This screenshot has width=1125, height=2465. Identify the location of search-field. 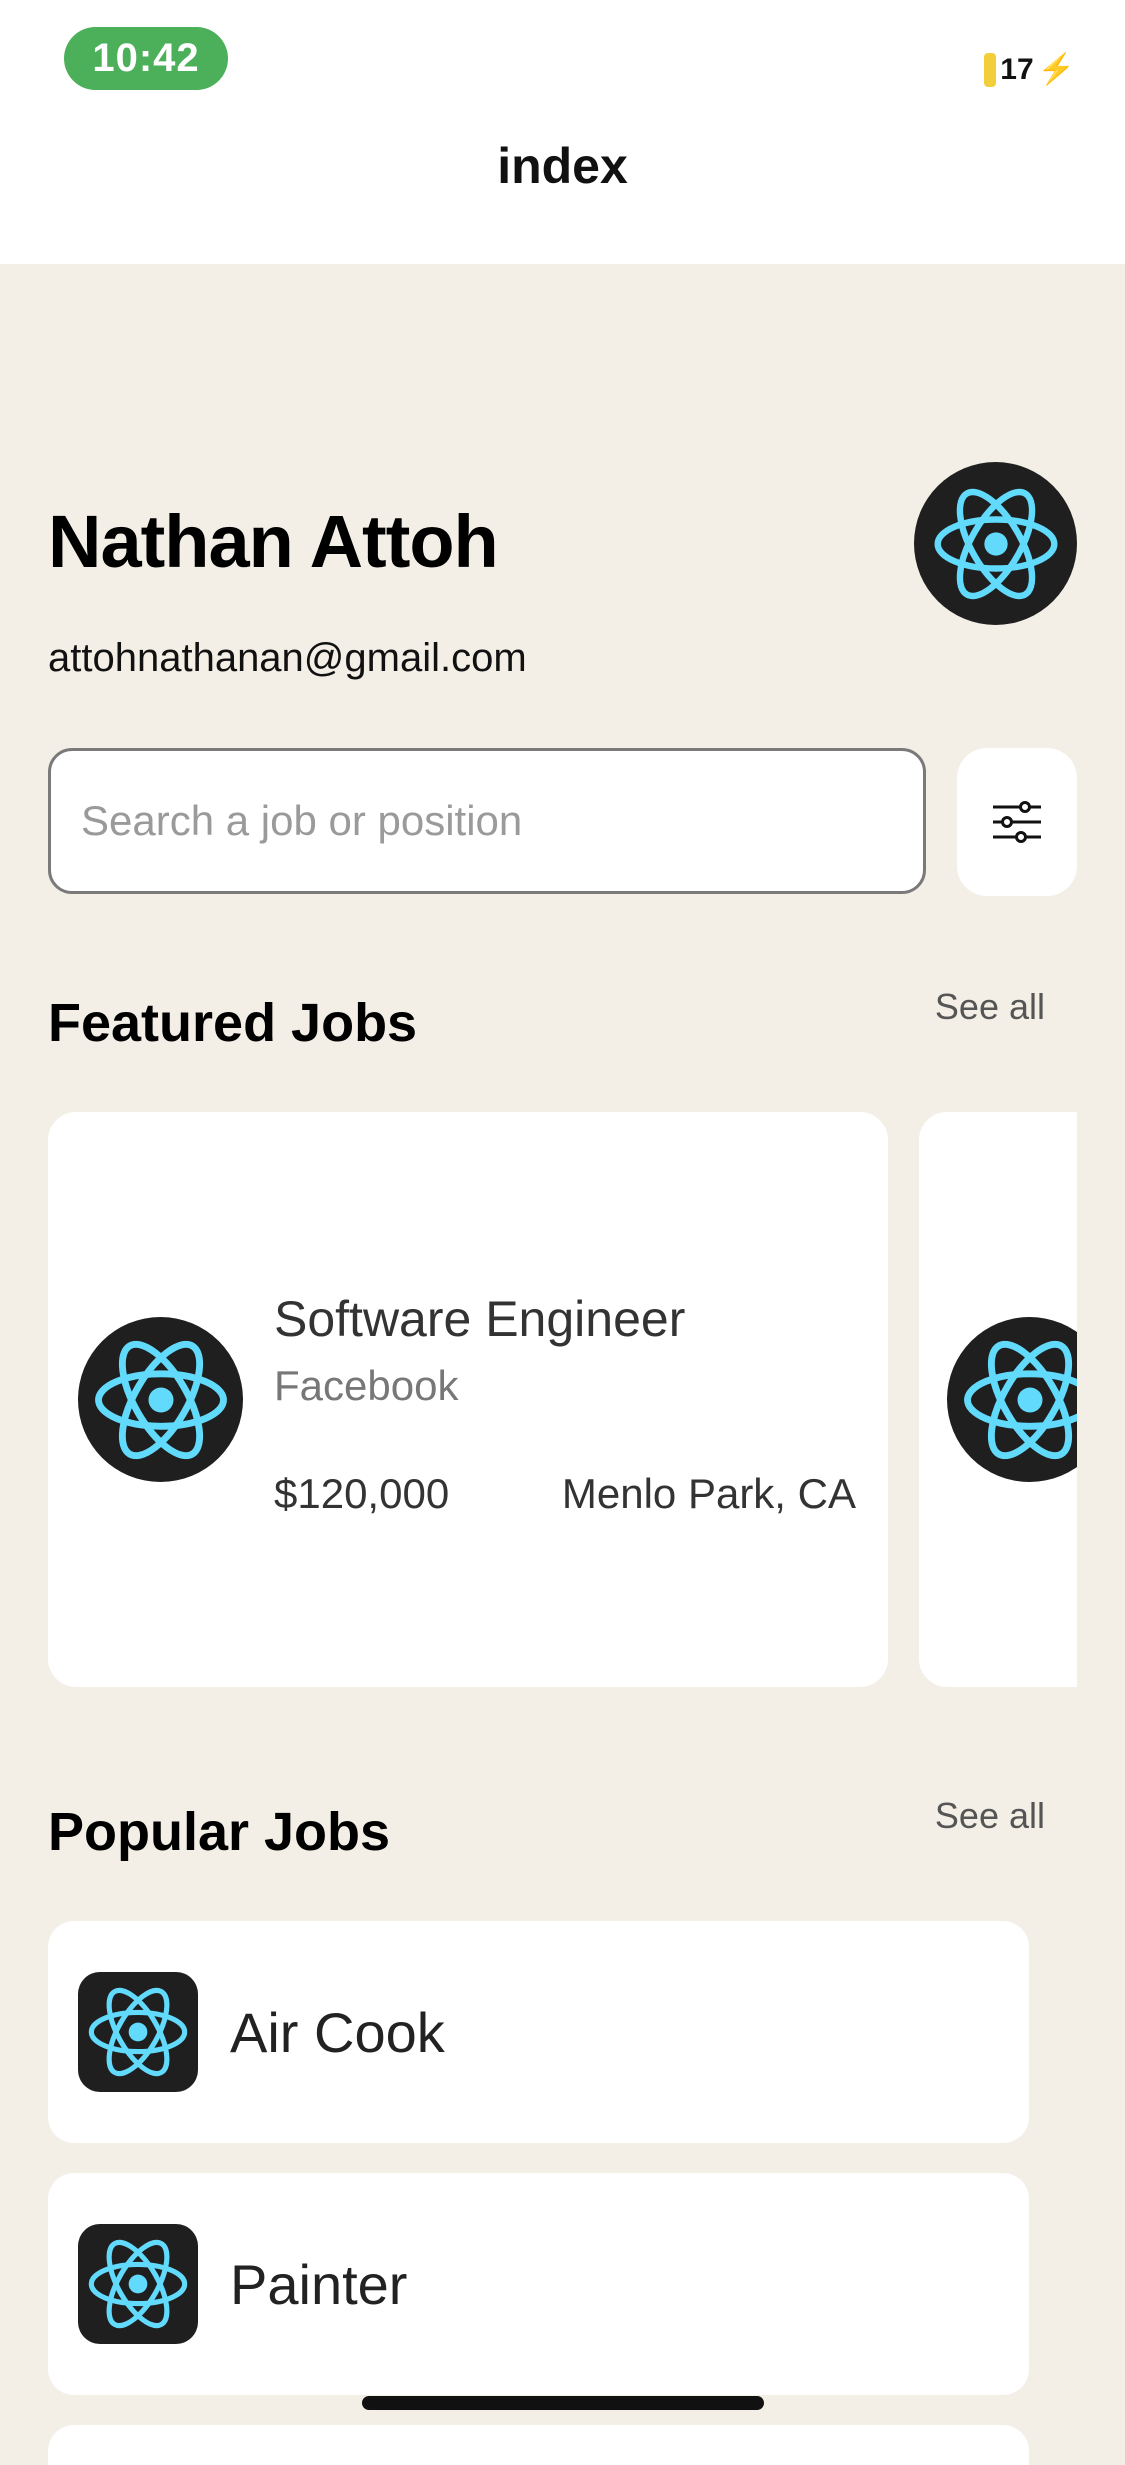
(487, 821).